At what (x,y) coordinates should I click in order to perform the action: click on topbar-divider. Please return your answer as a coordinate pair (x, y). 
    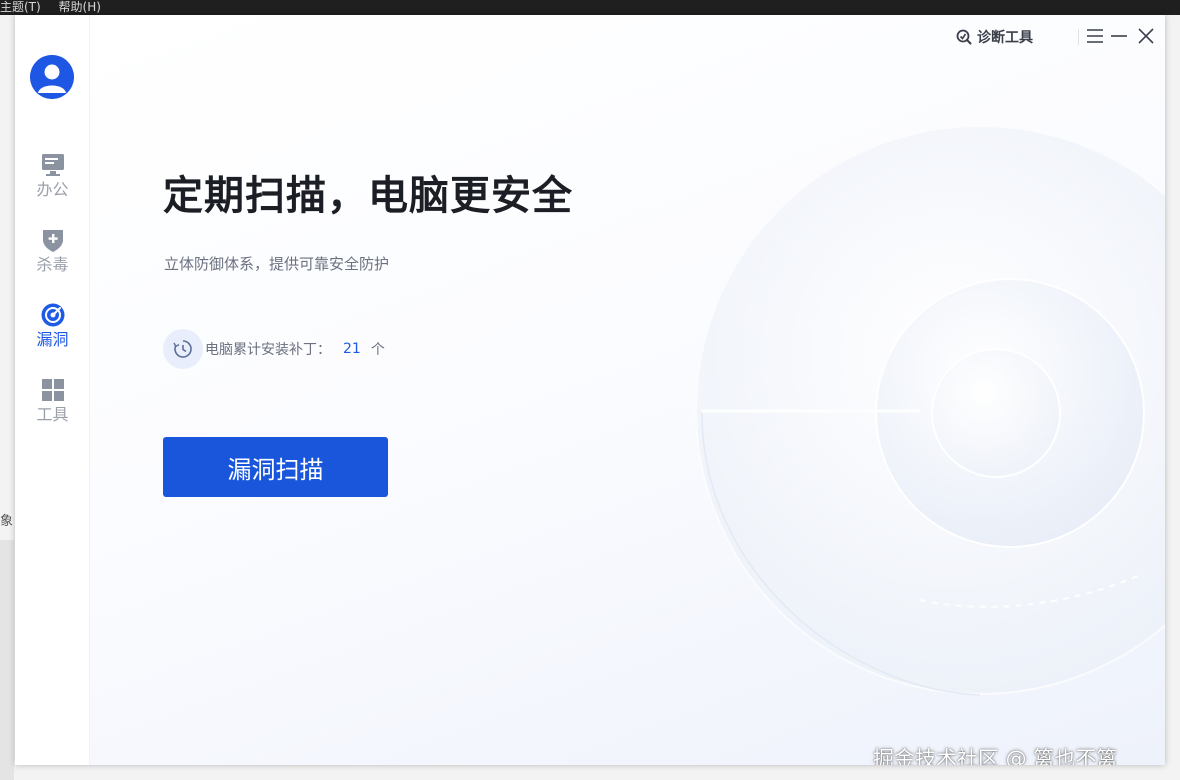
    Looking at the image, I should click on (1078, 37).